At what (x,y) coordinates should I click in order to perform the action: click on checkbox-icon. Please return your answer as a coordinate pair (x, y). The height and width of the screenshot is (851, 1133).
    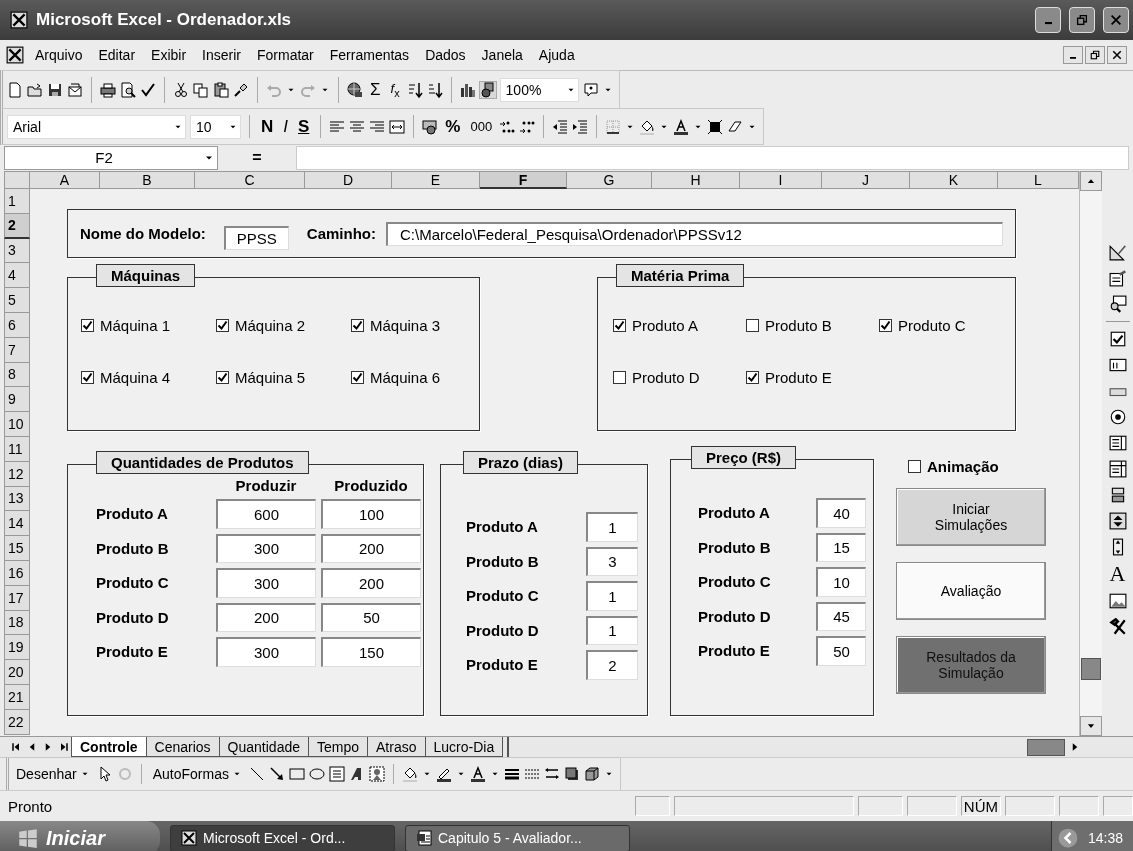
    Looking at the image, I should click on (1117, 339).